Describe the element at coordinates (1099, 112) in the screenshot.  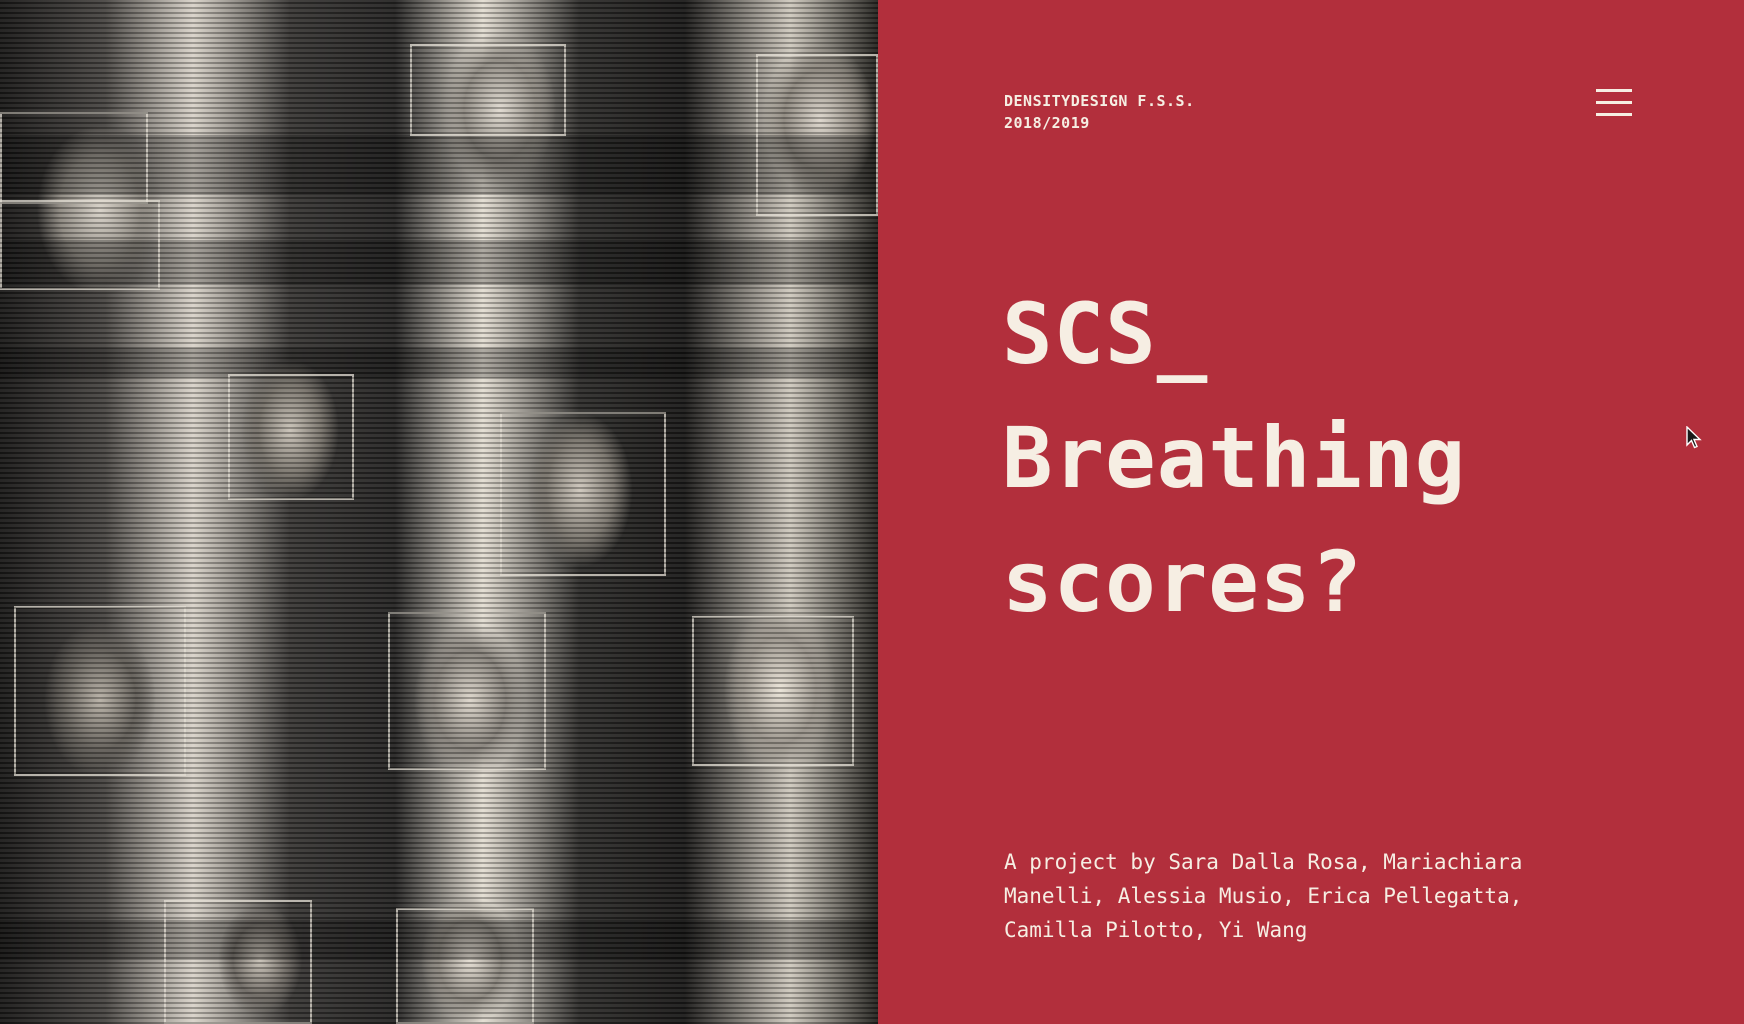
I see `brand-label: DENSITYDESIGN F.S.S. 2018/2019` at that location.